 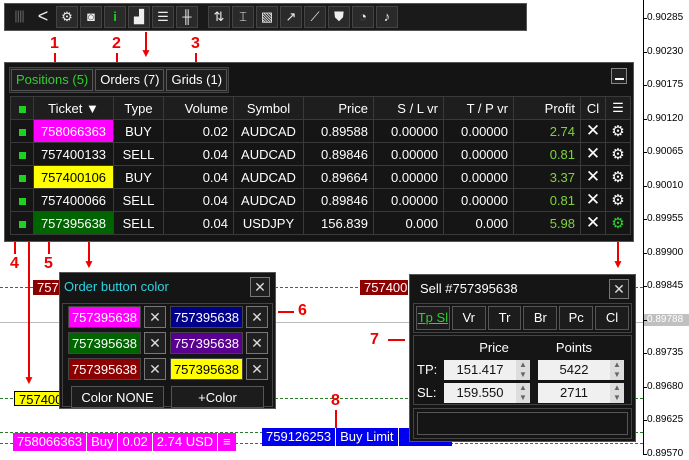 I want to click on header-type: Type, so click(x=138, y=108).